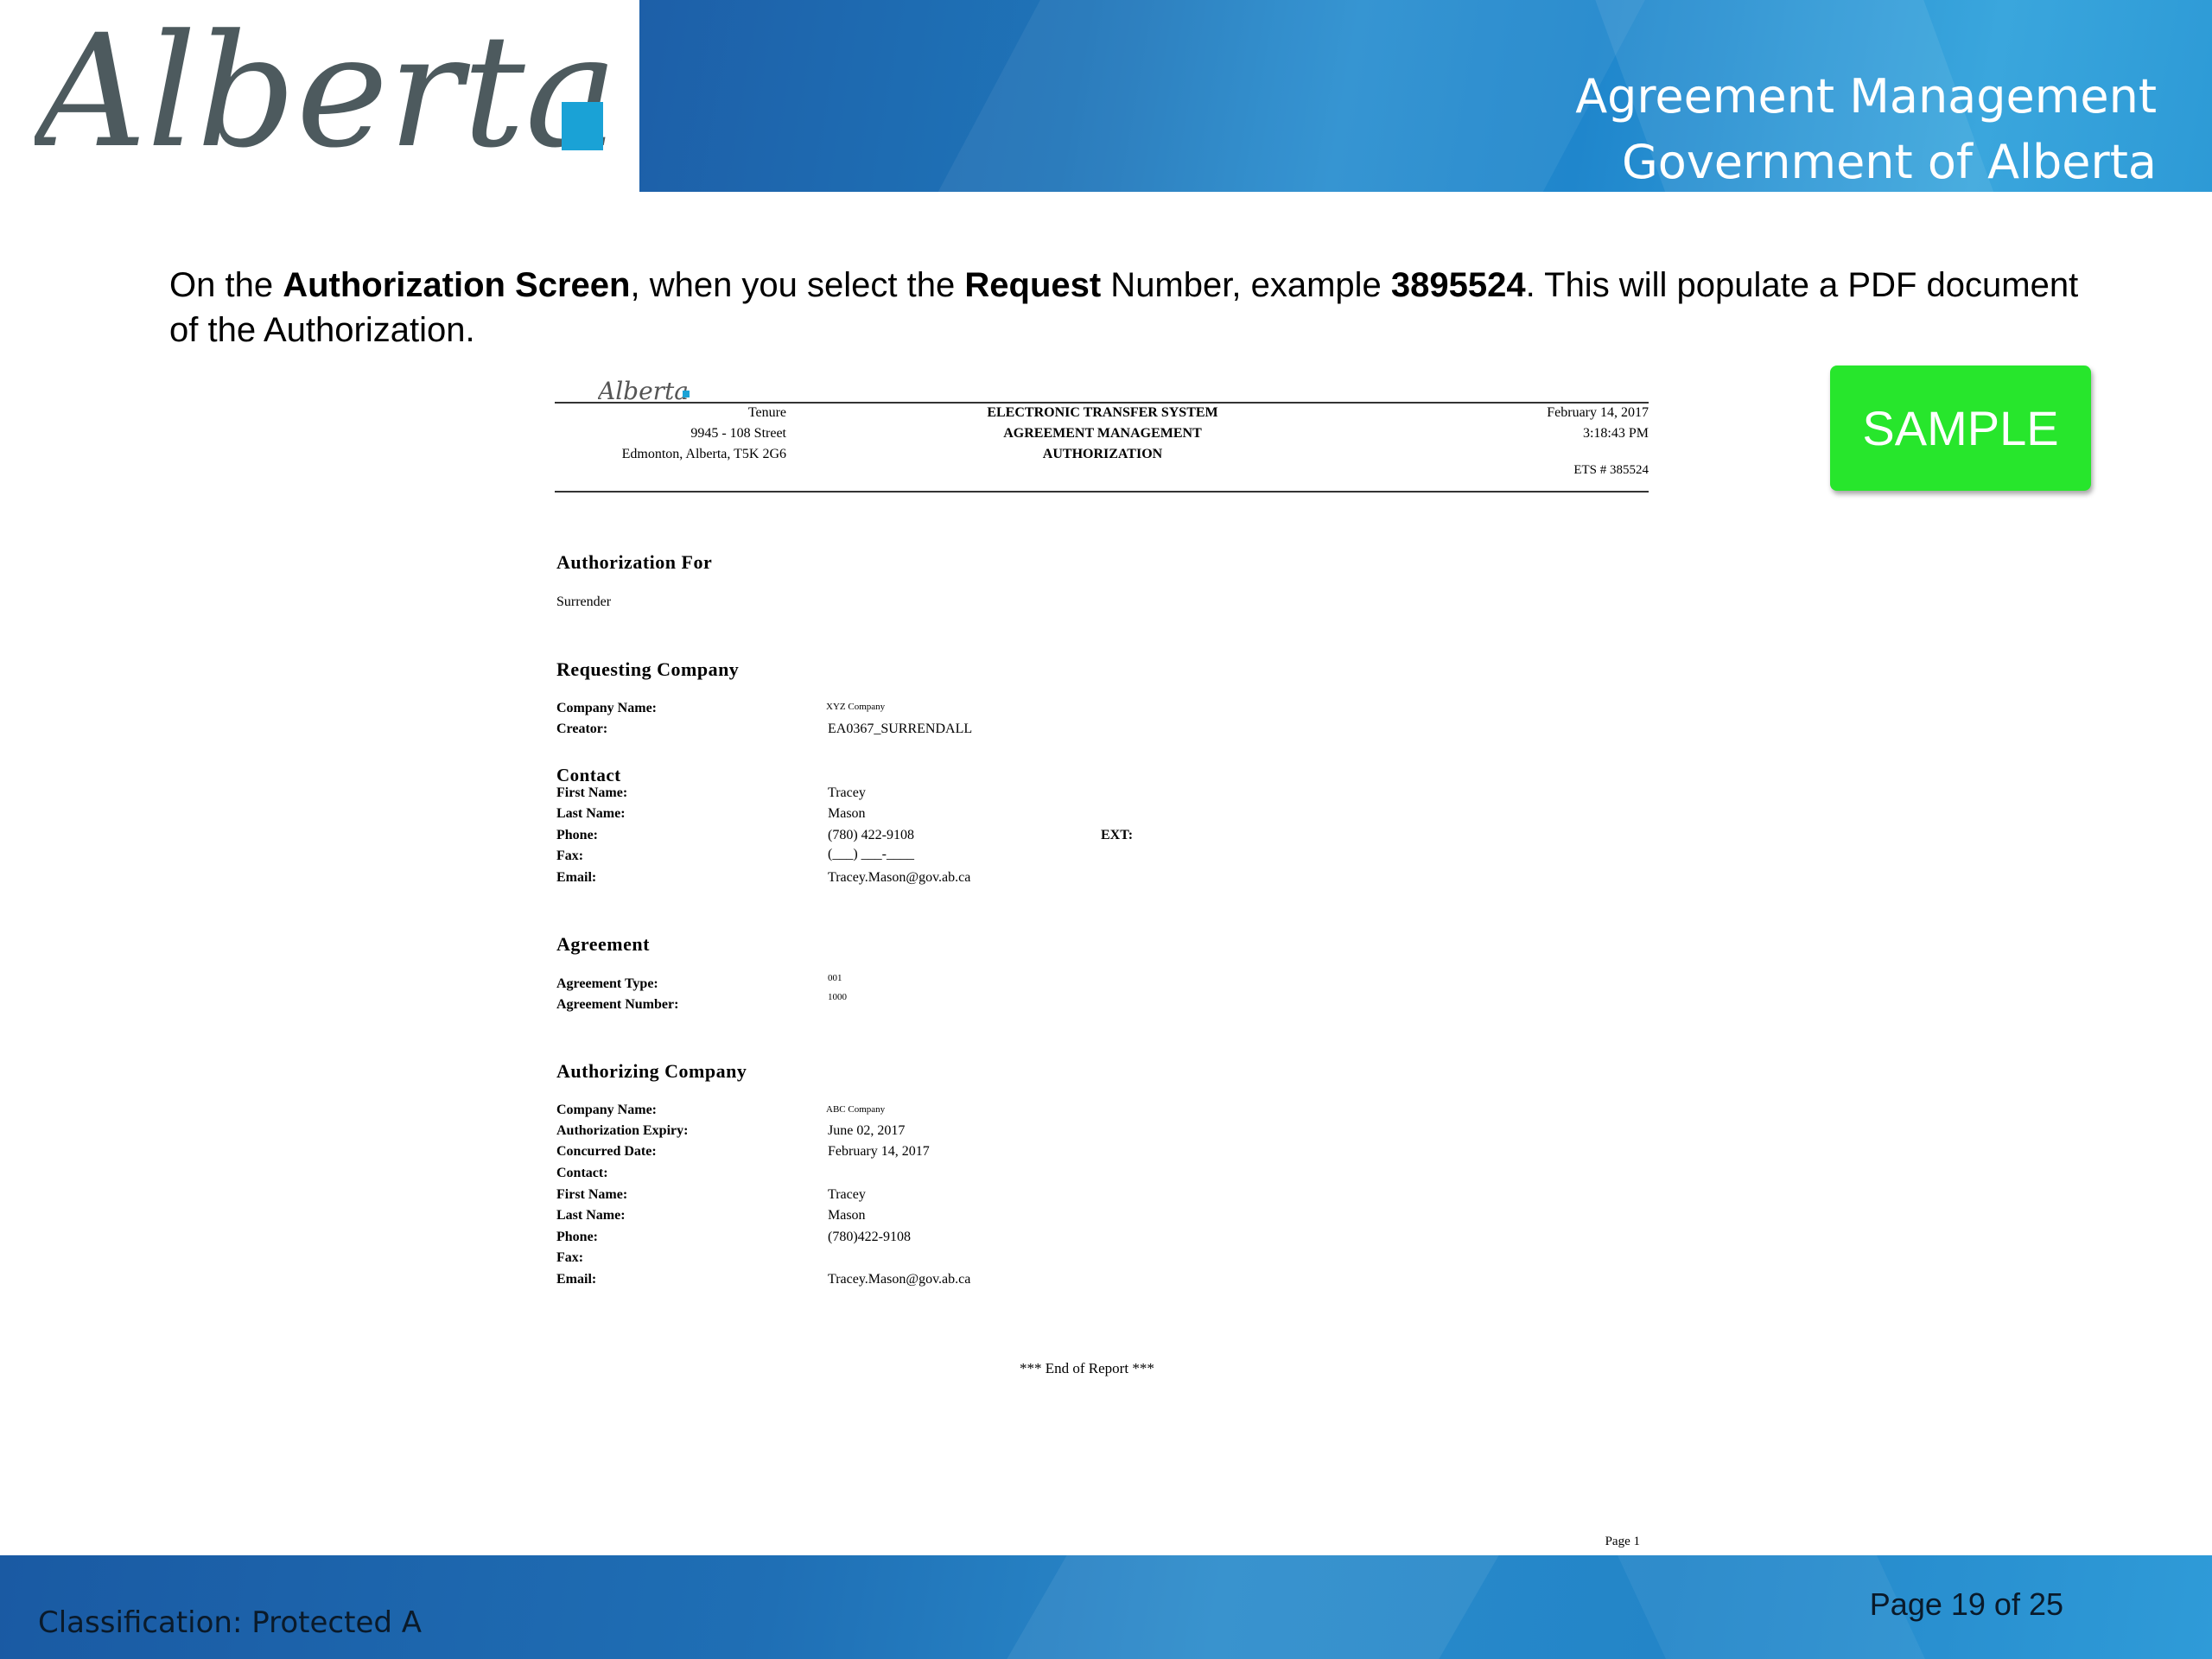 This screenshot has width=2212, height=1659. Describe the element at coordinates (588, 775) in the screenshot. I see `section-contact: Contact` at that location.